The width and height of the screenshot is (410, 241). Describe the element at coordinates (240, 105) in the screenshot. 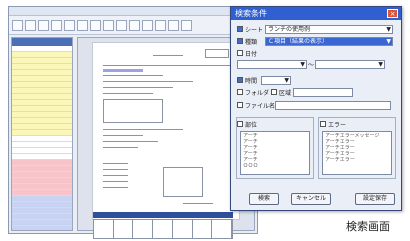

I see `filename-checkbox` at that location.